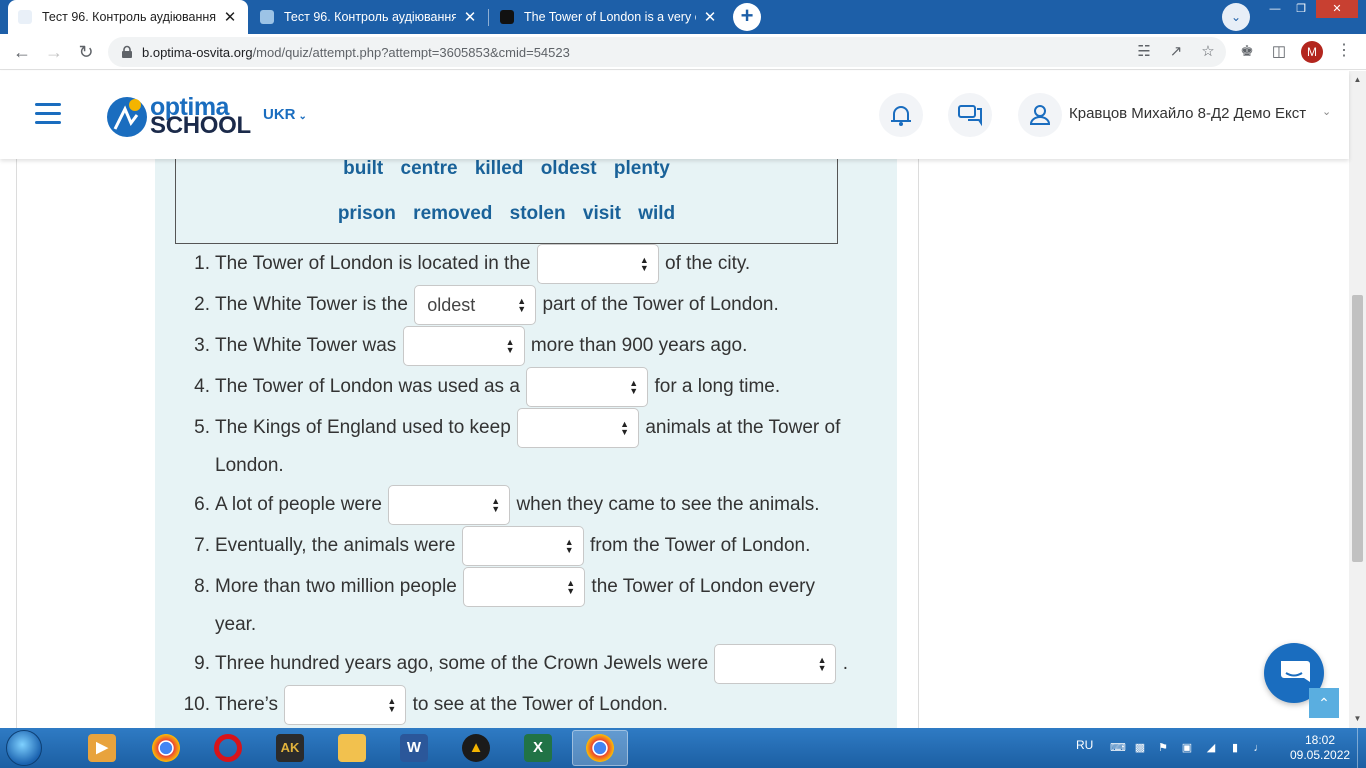 This screenshot has width=1366, height=768. What do you see at coordinates (609, 17) in the screenshot?
I see `browser-tab-3: The Tower of London is a very old ✕` at bounding box center [609, 17].